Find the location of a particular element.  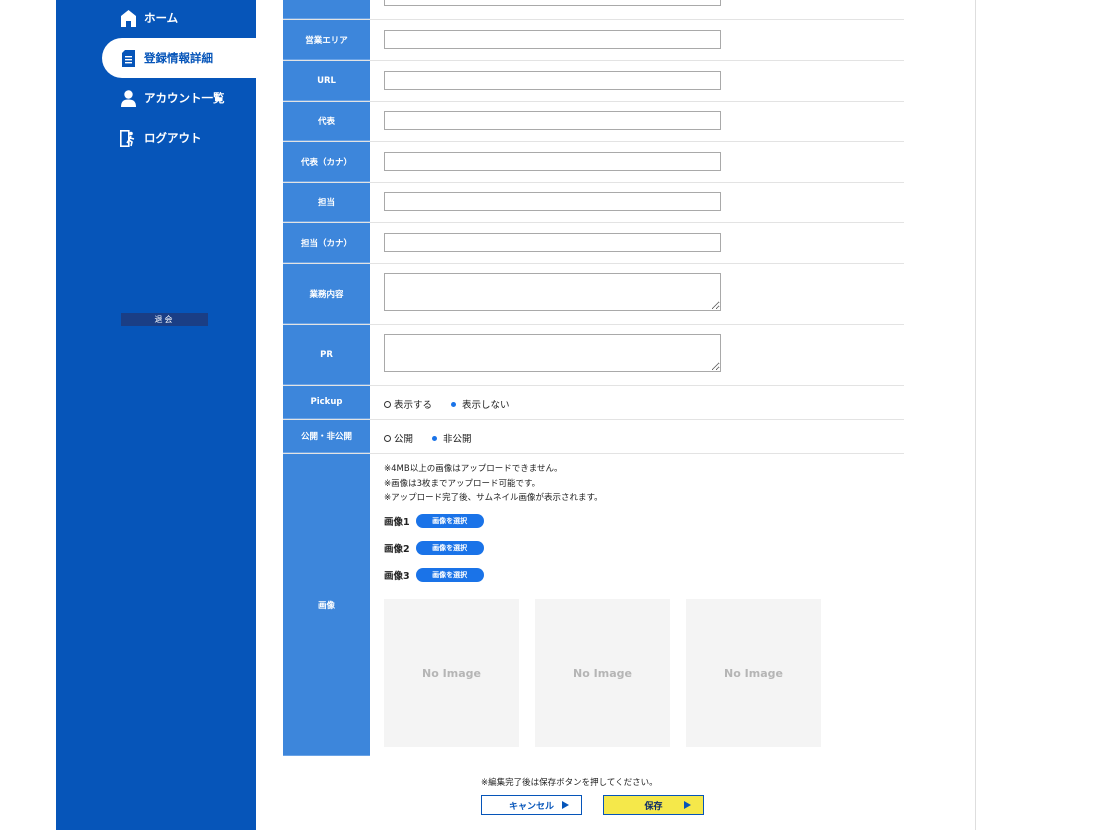

visibility-radio-group: 公開 非公開 is located at coordinates (435, 438).